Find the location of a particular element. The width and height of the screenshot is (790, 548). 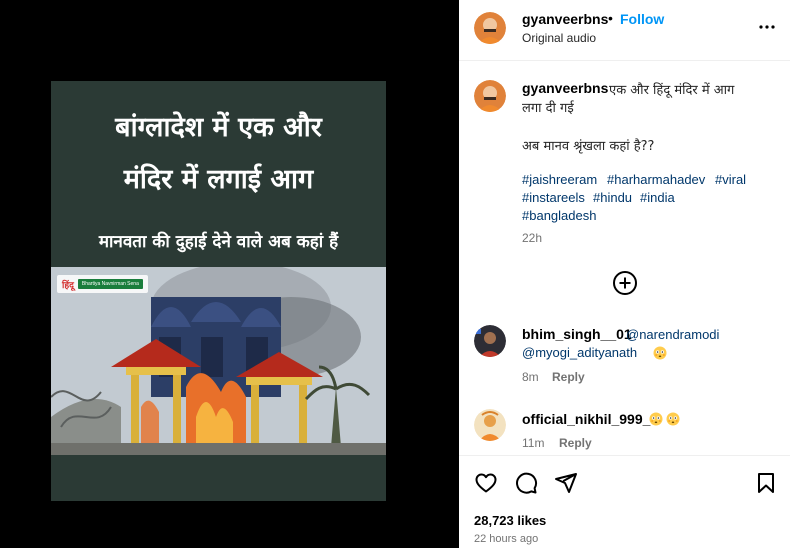

comment-timestamp: 11m is located at coordinates (533, 443).